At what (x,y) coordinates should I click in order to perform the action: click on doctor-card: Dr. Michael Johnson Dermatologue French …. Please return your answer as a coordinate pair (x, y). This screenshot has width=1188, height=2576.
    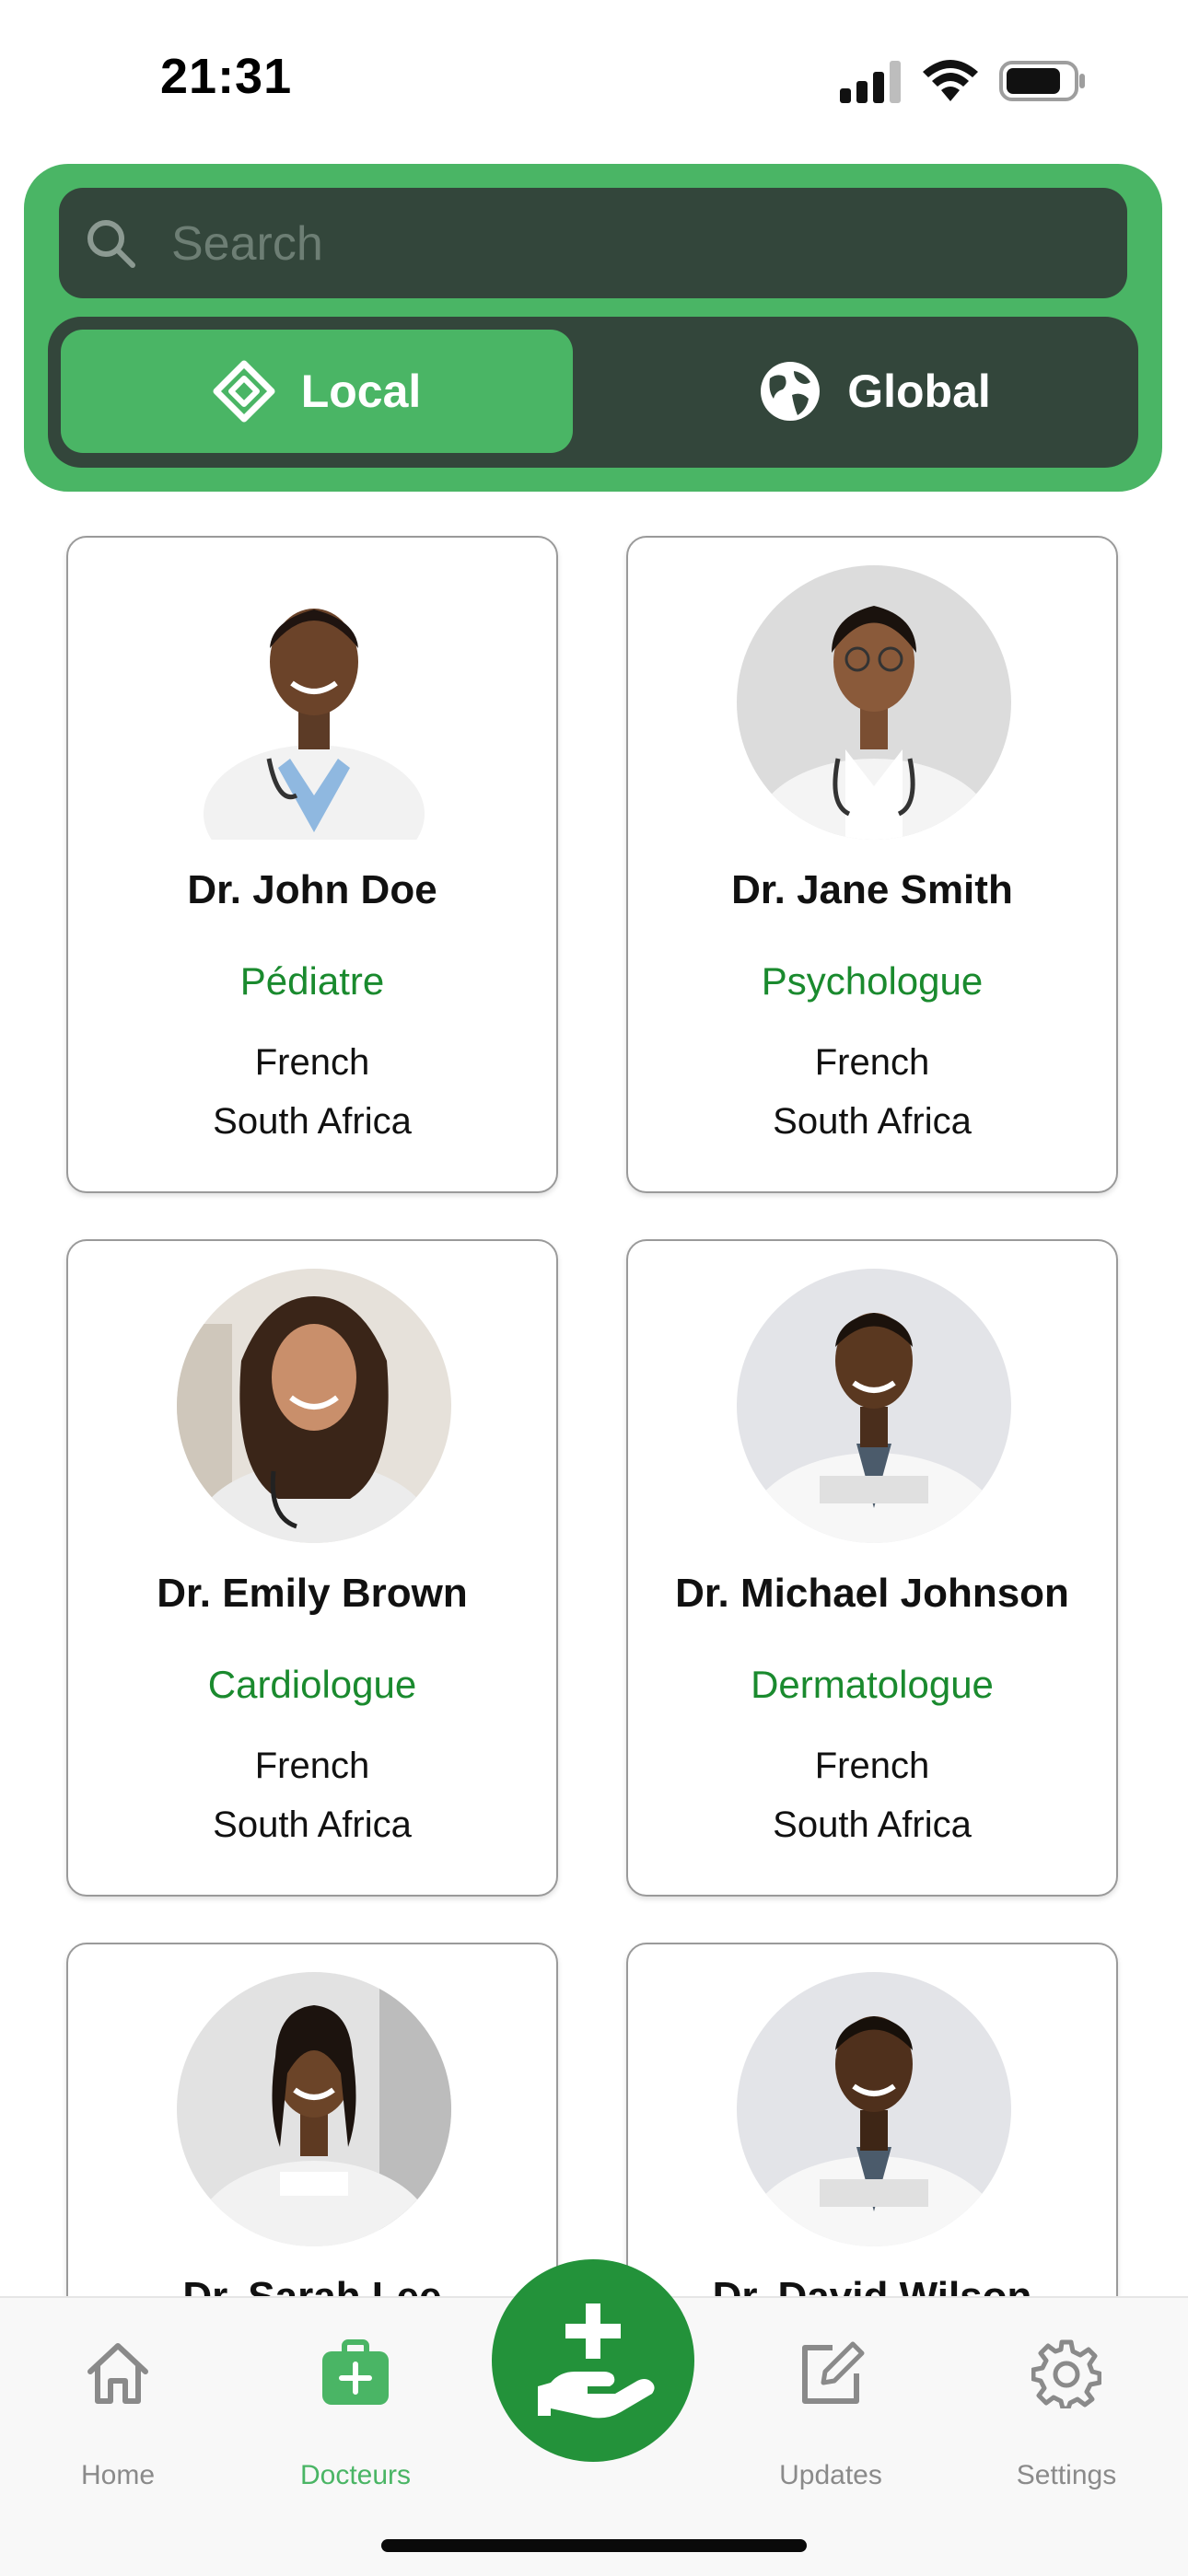
    Looking at the image, I should click on (872, 1568).